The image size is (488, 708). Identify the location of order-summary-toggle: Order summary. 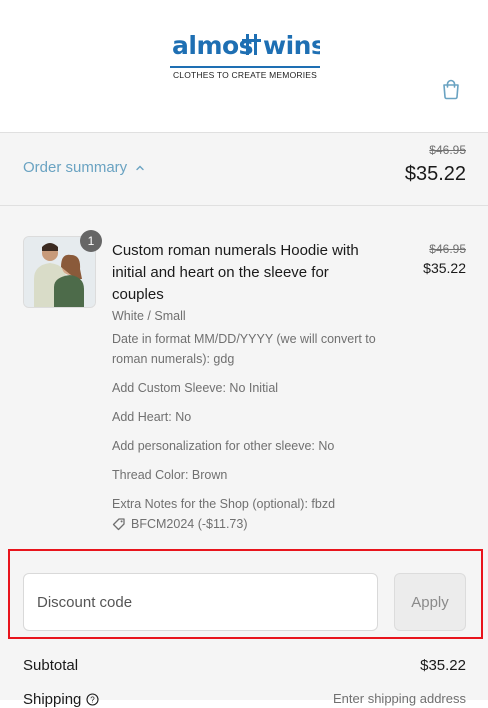
(84, 167).